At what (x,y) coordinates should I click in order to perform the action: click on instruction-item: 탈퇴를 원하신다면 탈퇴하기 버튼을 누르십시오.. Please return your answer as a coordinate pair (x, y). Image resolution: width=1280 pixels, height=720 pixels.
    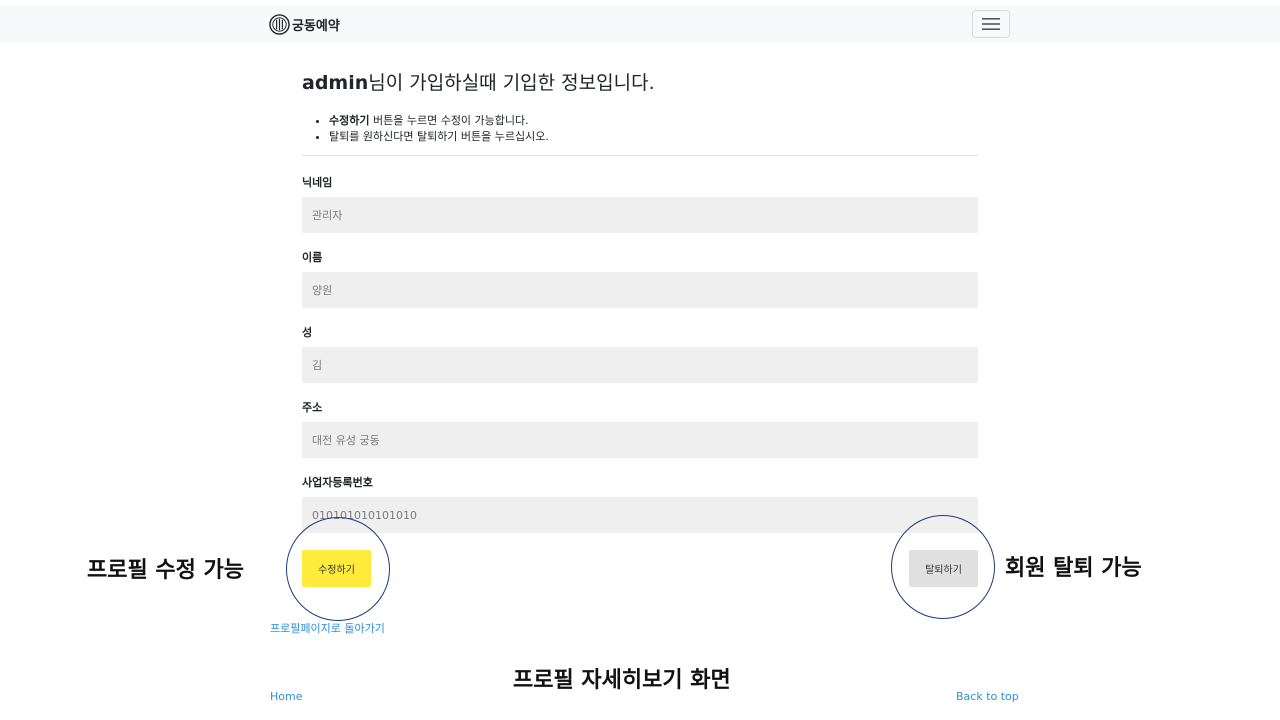
    Looking at the image, I should click on (439, 137).